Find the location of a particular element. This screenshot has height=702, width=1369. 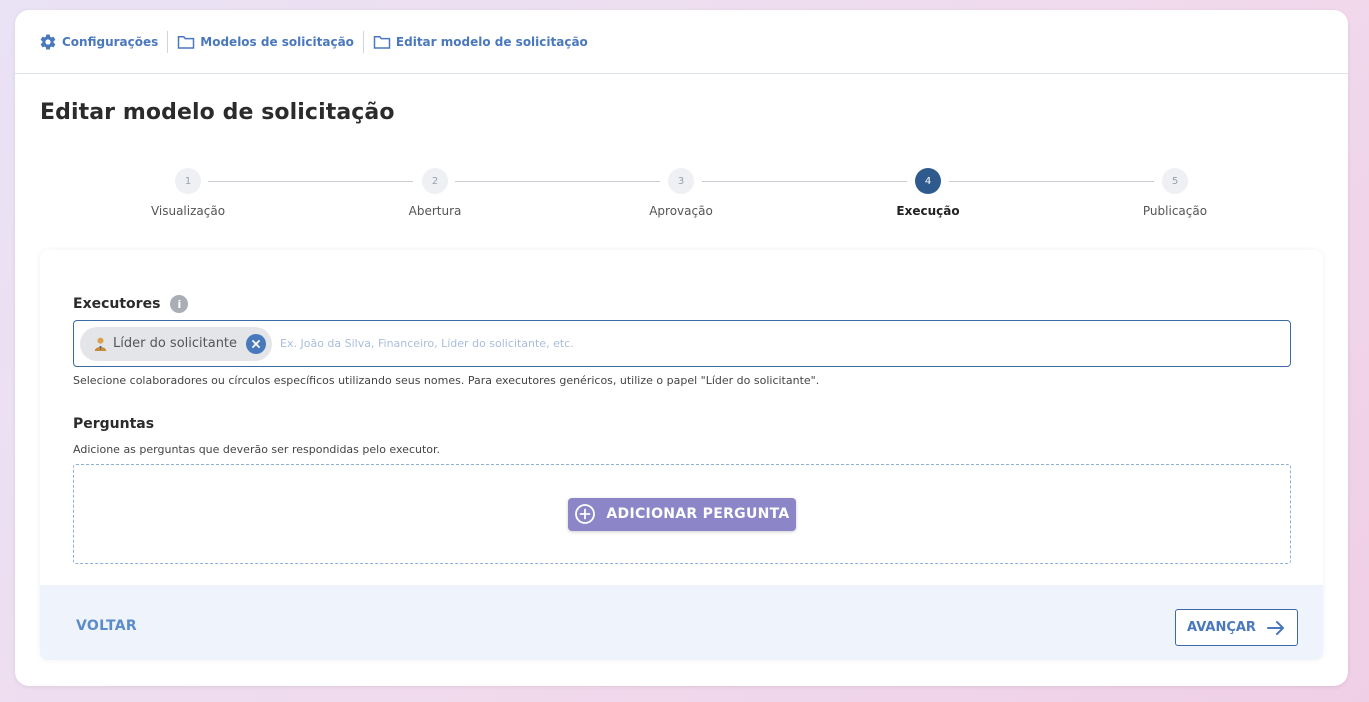

step-number: 3 is located at coordinates (681, 181).